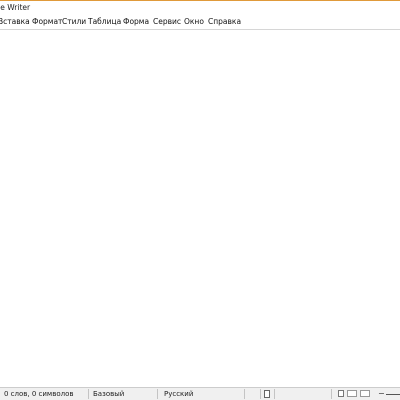  What do you see at coordinates (200, 393) in the screenshot?
I see `status-bar: 0 слов, 0 символов Базовый Русский −` at bounding box center [200, 393].